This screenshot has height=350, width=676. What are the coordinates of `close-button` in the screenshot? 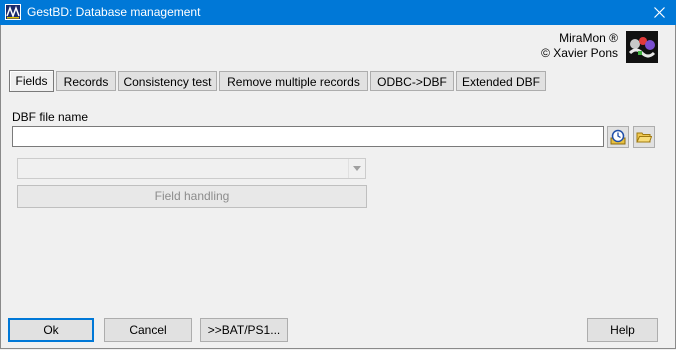 It's located at (660, 12).